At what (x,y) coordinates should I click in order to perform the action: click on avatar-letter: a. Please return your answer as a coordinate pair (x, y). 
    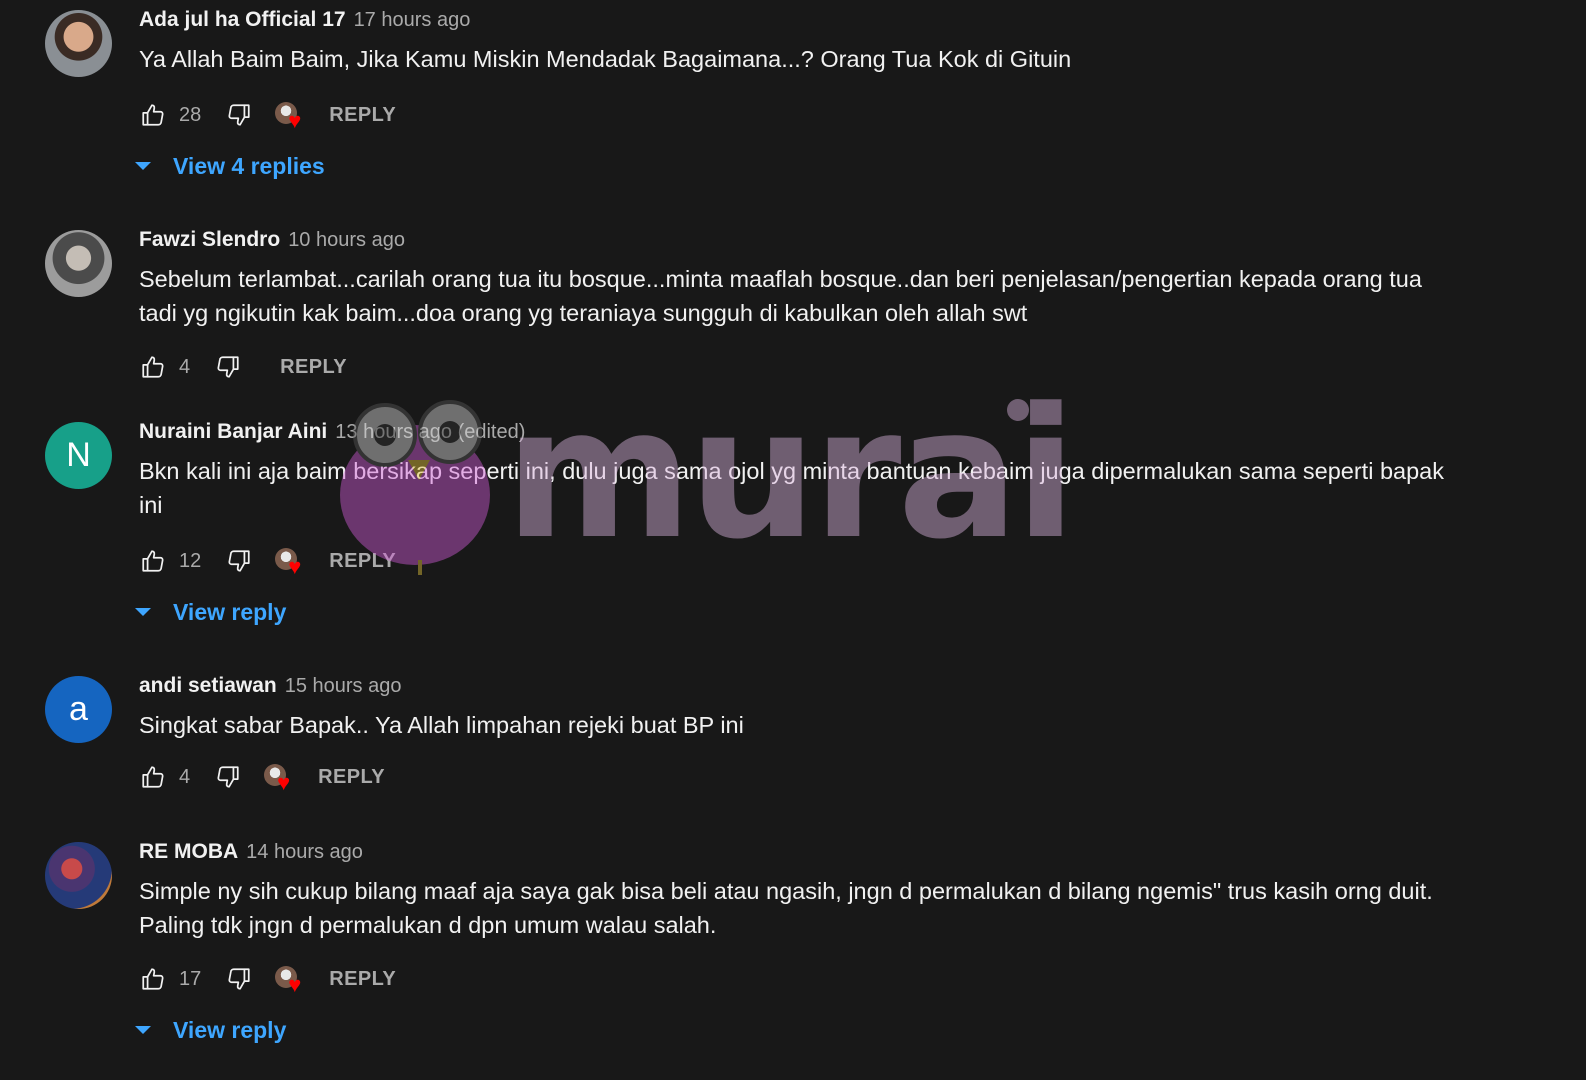
    Looking at the image, I should click on (78, 709).